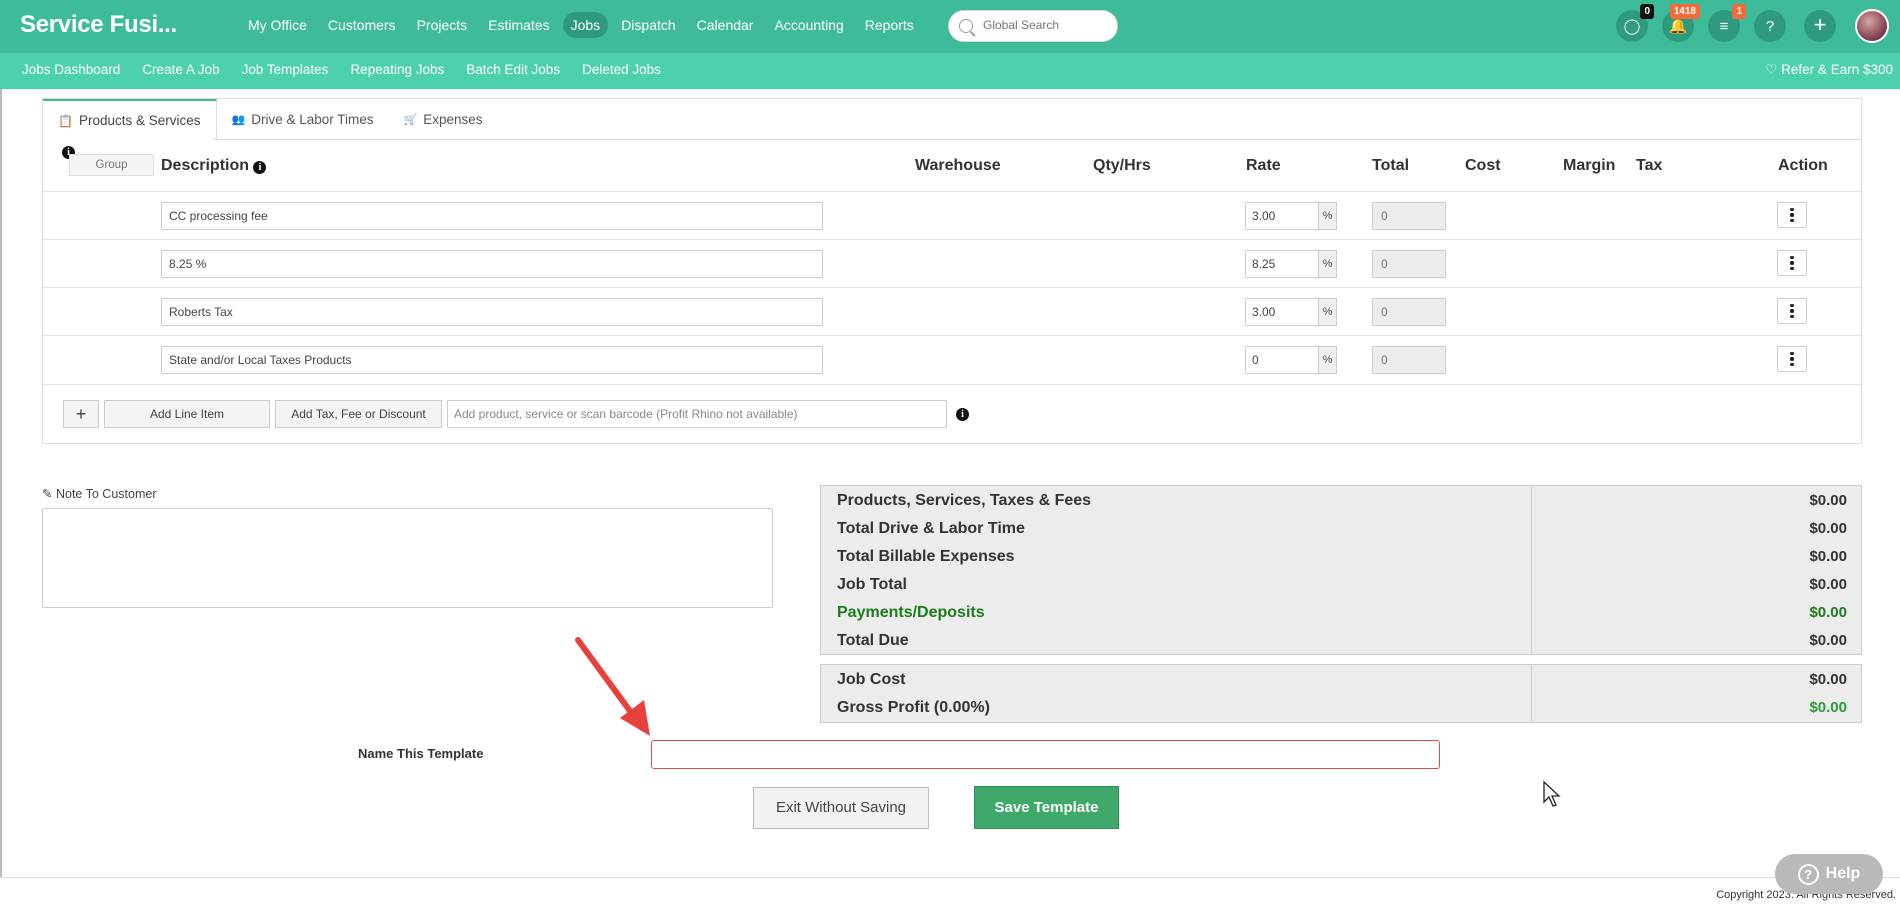 The height and width of the screenshot is (910, 1900). What do you see at coordinates (205, 165) in the screenshot?
I see `header-description-label: Description` at bounding box center [205, 165].